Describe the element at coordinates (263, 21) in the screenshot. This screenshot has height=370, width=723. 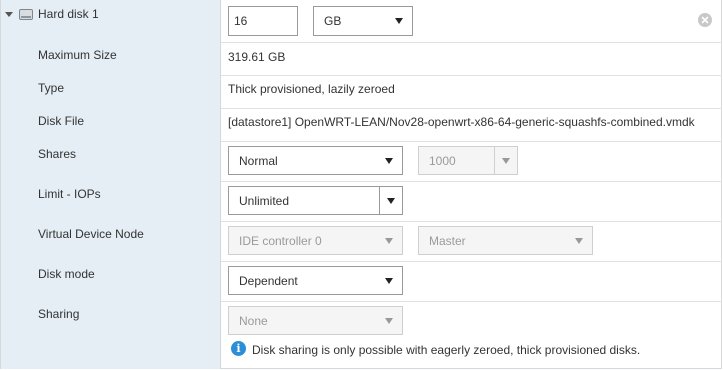
I see `disk-size-input: 16` at that location.